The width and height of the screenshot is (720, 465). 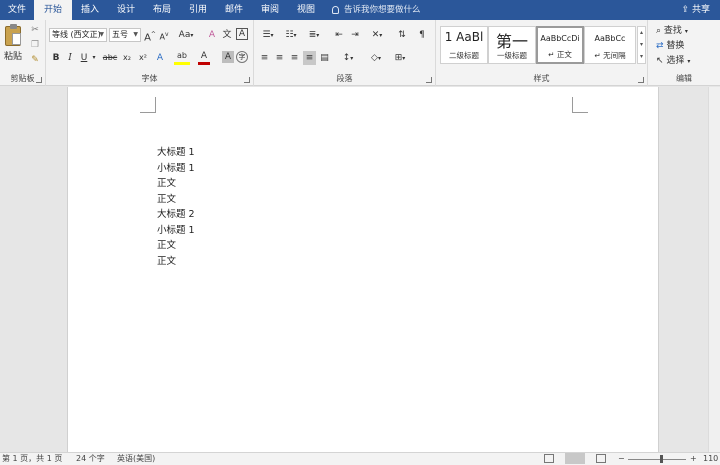 I want to click on align-left-icon: ≡, so click(x=264, y=58).